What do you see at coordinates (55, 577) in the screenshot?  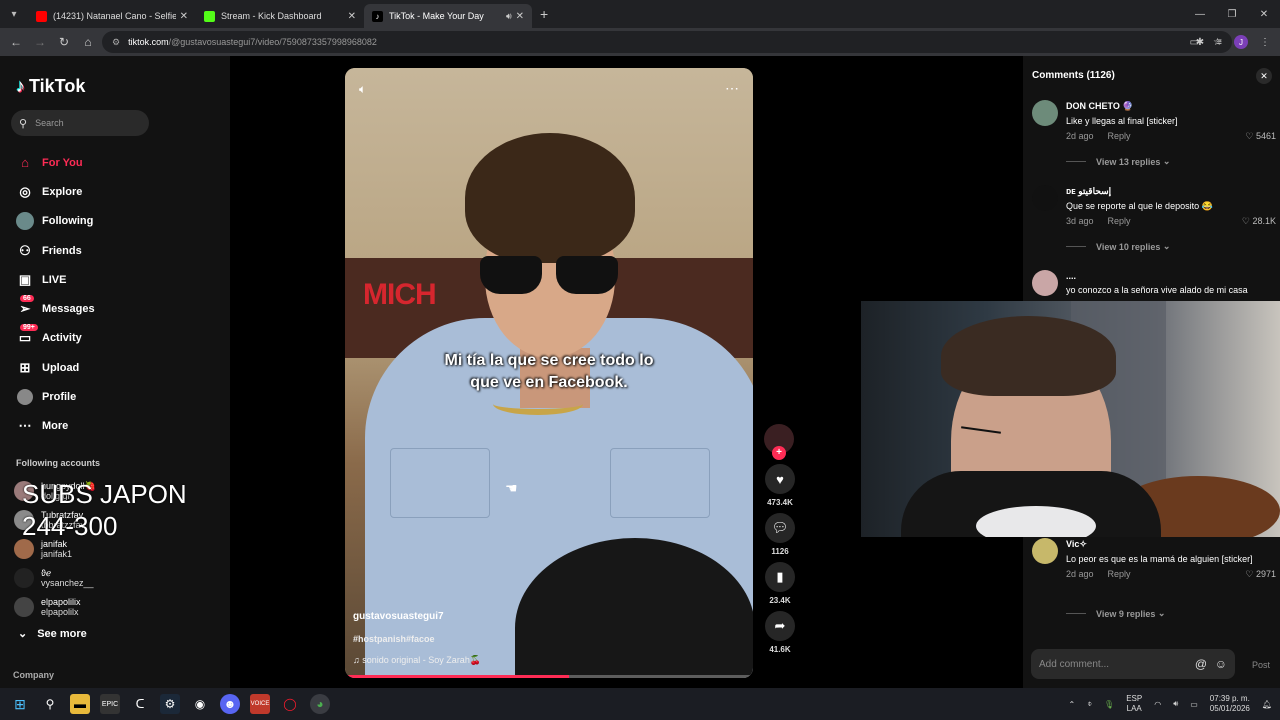 I see `account-item: ϑℯ vysanchez__` at bounding box center [55, 577].